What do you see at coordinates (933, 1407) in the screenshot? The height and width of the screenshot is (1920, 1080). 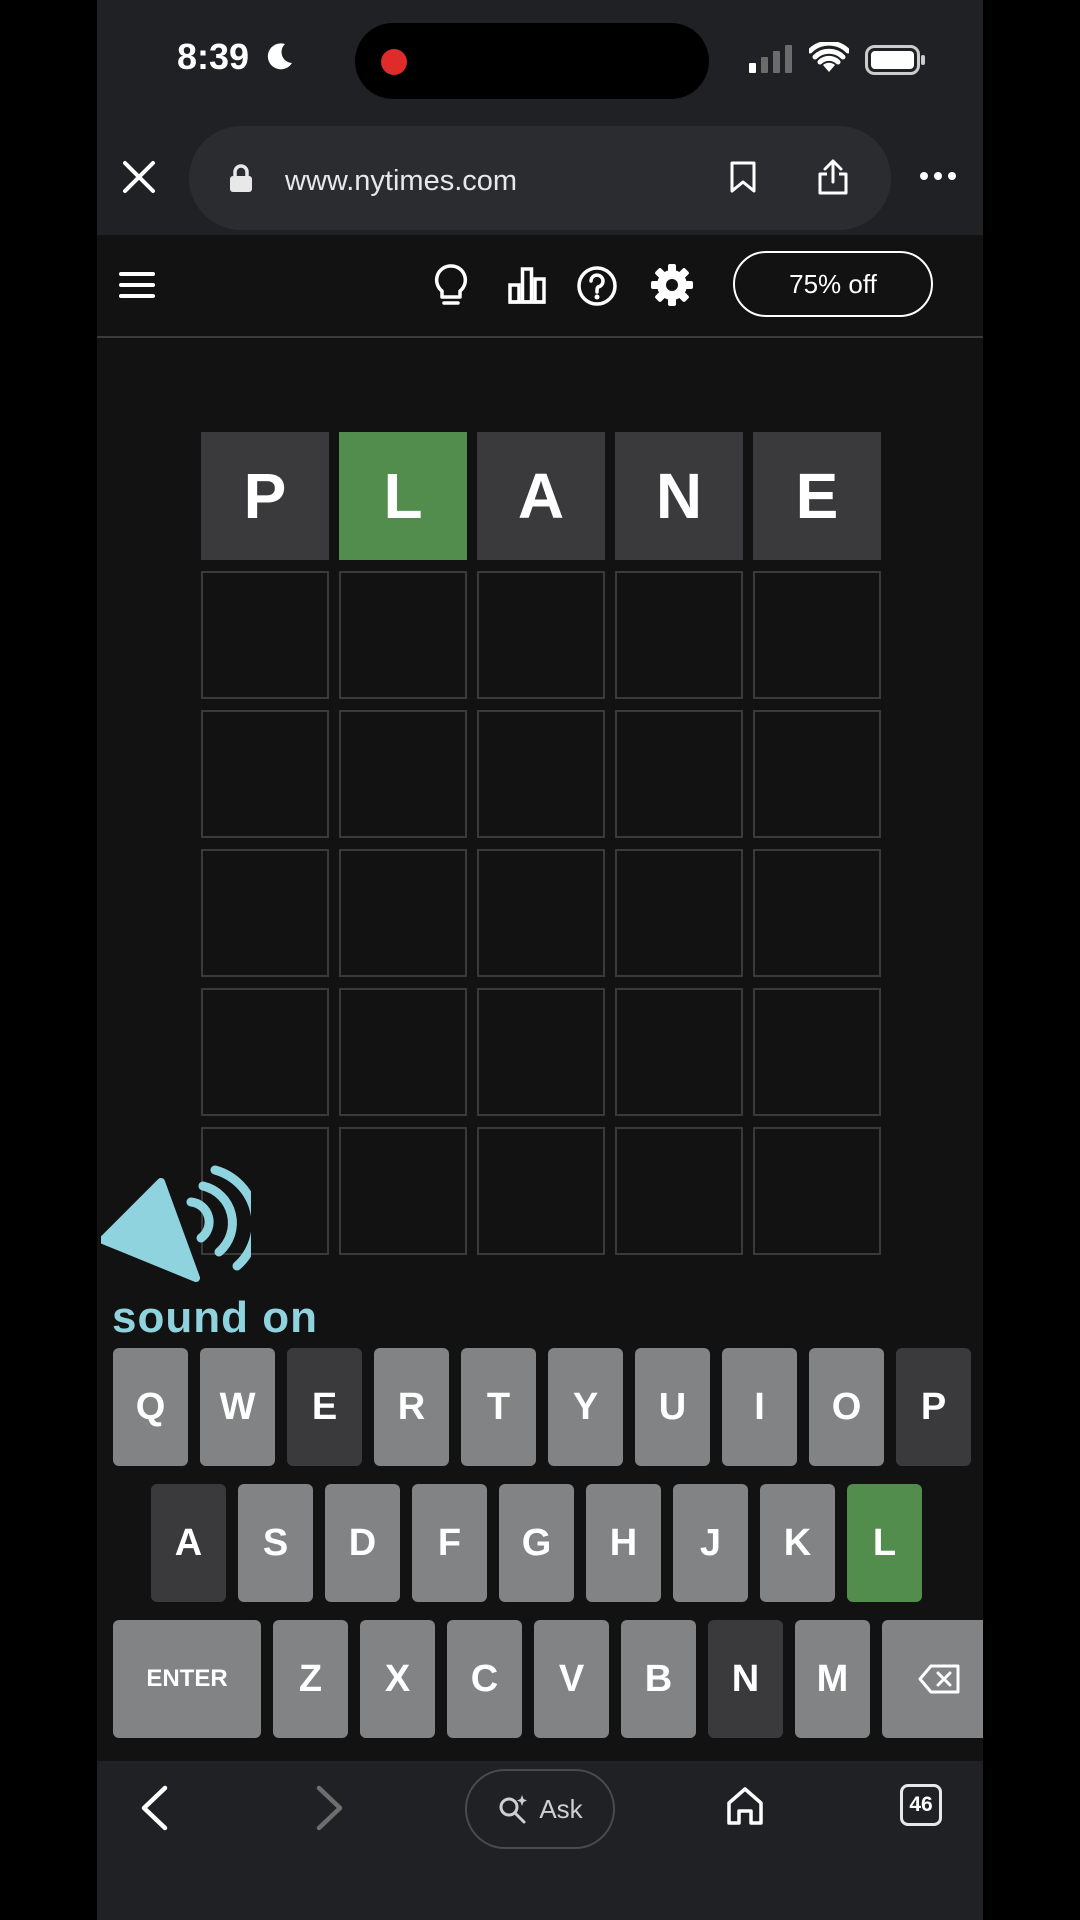 I see `key-p: P` at bounding box center [933, 1407].